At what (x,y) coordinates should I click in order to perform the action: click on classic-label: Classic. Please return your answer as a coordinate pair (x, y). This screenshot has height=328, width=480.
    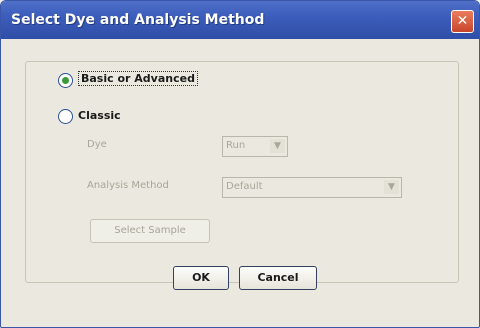
    Looking at the image, I should click on (99, 115).